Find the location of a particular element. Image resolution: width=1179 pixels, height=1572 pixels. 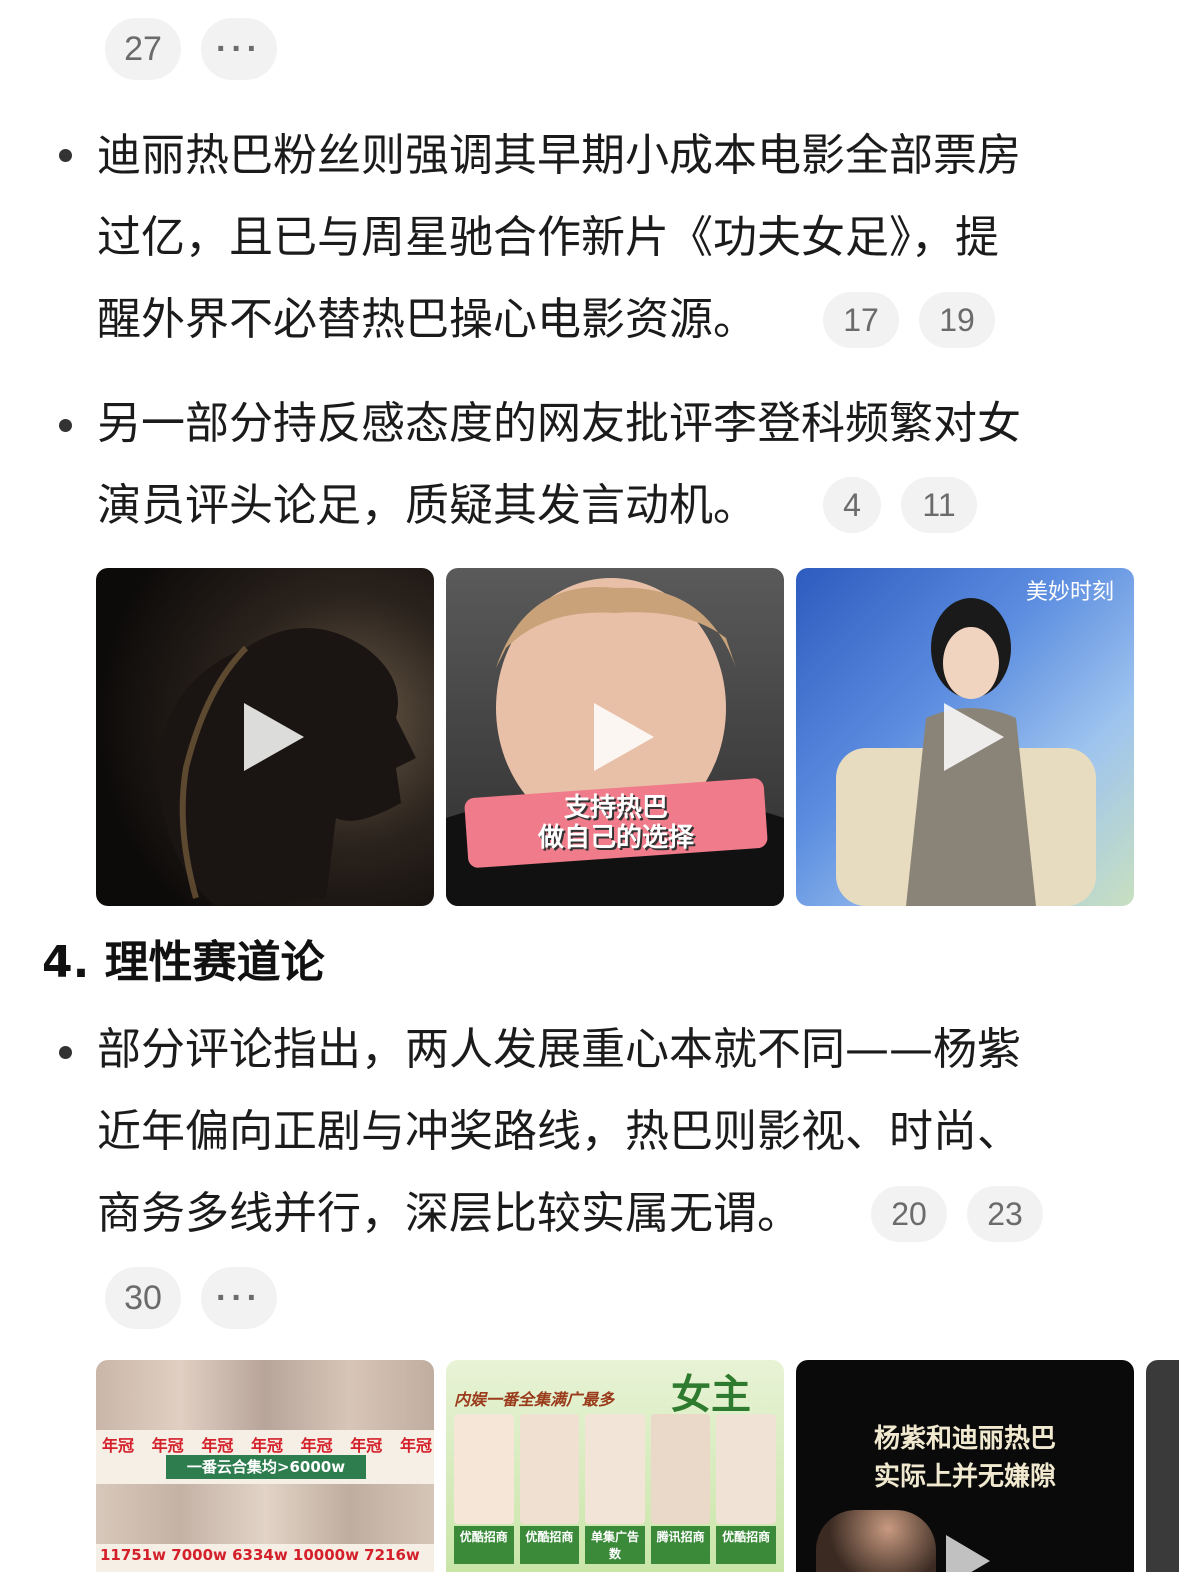

section-heading: 4. 理性赛道论 is located at coordinates (183, 963).